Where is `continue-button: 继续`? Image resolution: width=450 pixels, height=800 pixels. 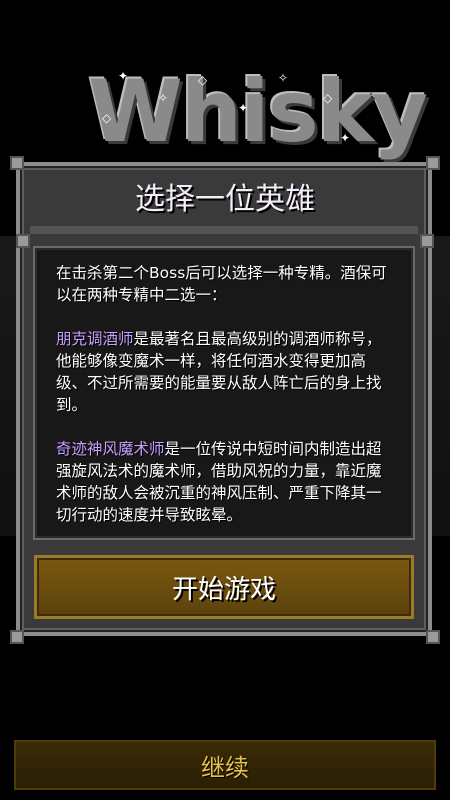
continue-button: 继续 is located at coordinates (225, 765).